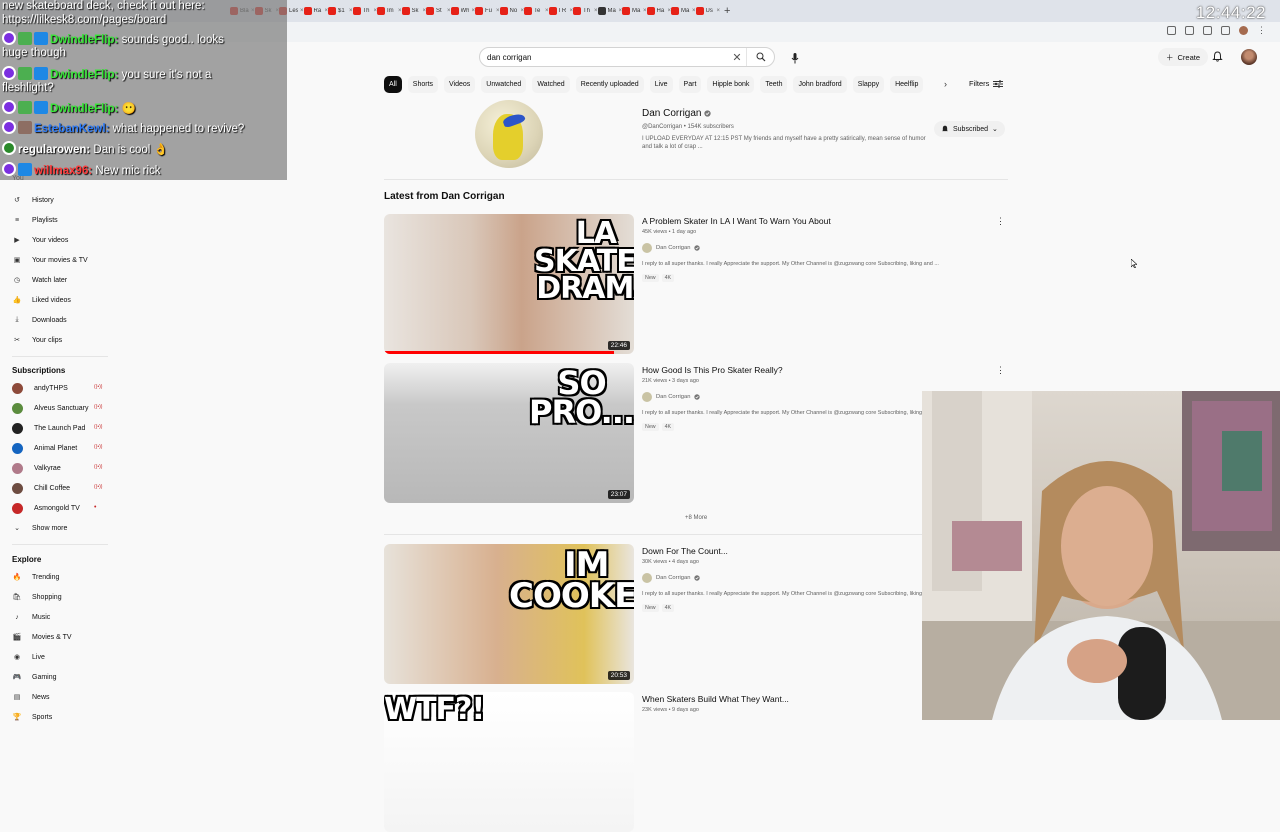 The image size is (1280, 832). I want to click on browser-tab: Im ×, so click(389, 11).